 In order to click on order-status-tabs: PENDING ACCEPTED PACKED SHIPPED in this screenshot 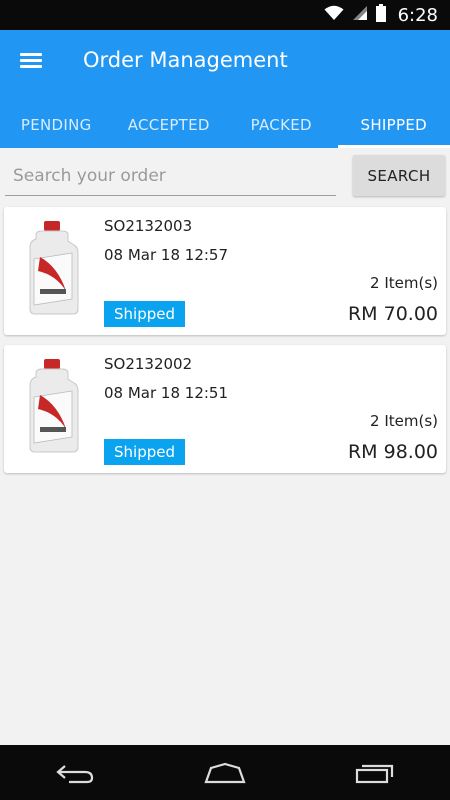, I will do `click(225, 125)`.